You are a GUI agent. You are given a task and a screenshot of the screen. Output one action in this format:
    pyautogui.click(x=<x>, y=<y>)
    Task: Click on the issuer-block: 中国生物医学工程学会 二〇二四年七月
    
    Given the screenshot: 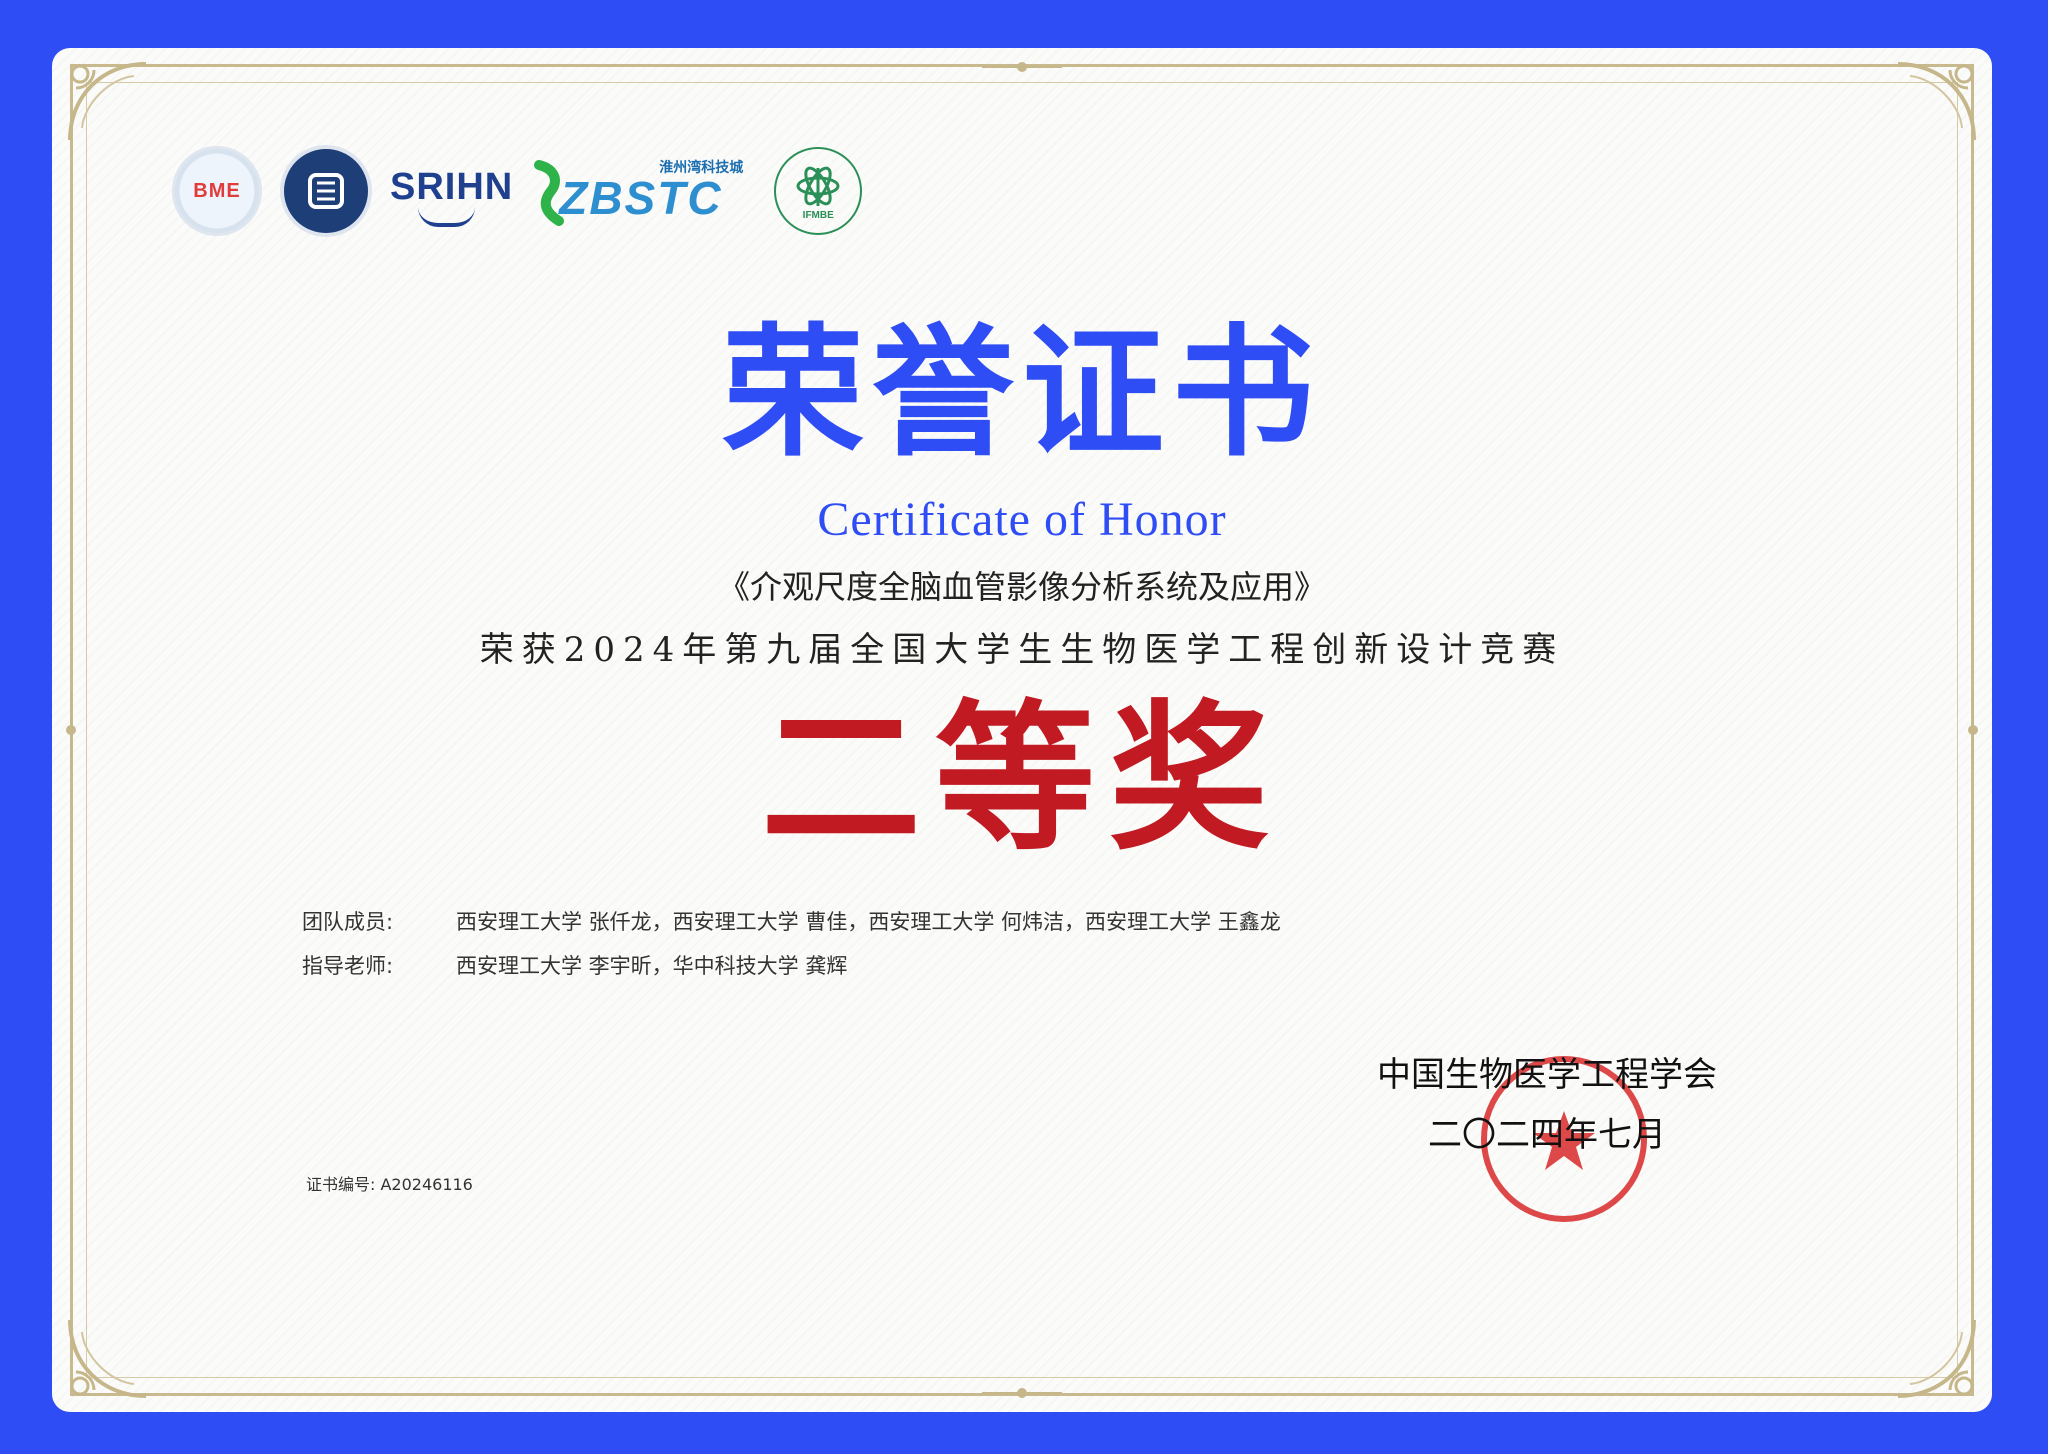 What is the action you would take?
    pyautogui.click(x=1547, y=1105)
    